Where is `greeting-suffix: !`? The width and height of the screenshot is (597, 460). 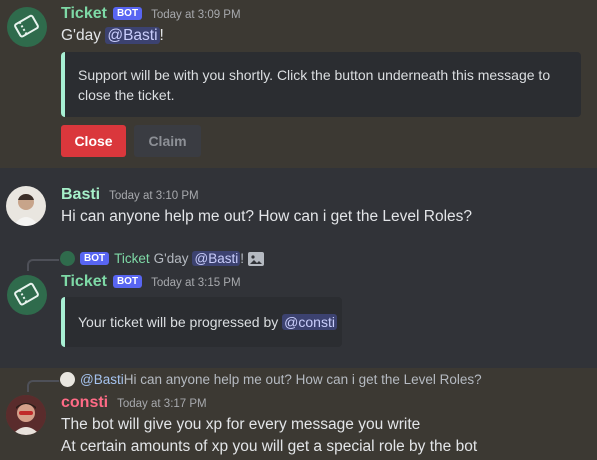 greeting-suffix: ! is located at coordinates (161, 35).